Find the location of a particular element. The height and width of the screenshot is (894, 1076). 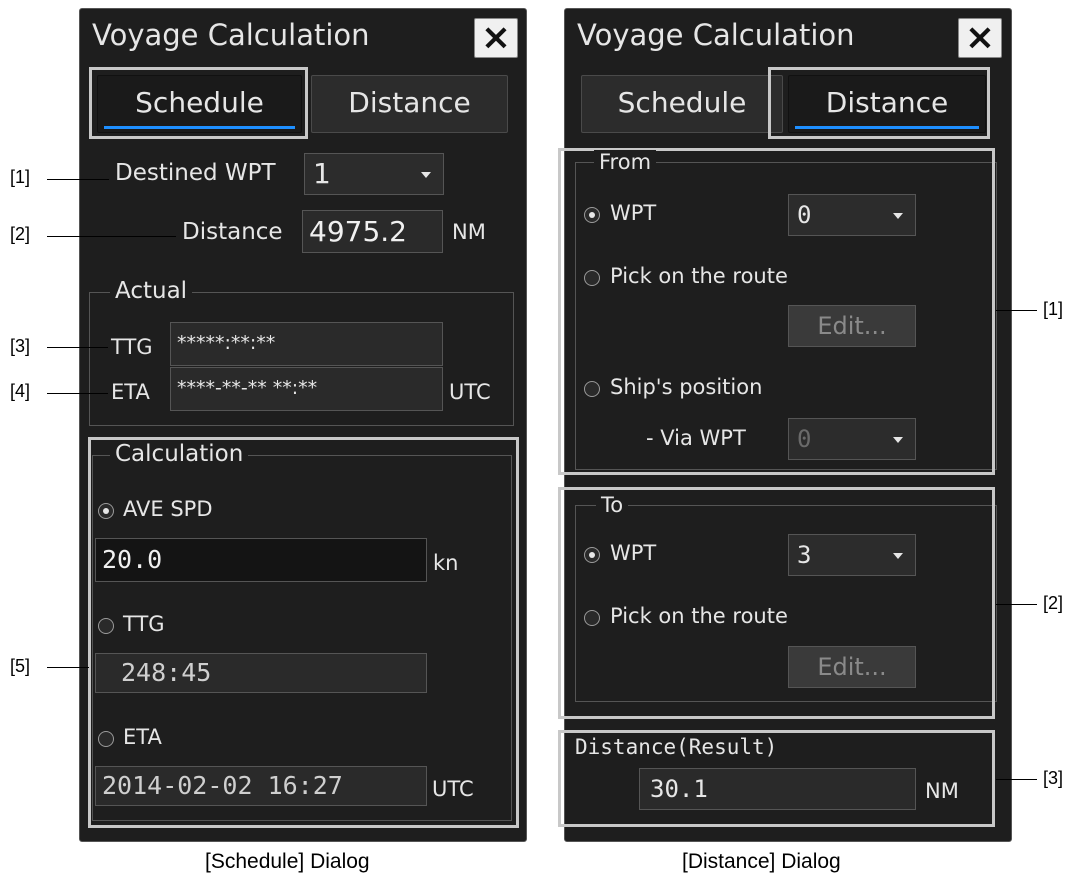

tab-distance-label: Distance is located at coordinates (409, 102).